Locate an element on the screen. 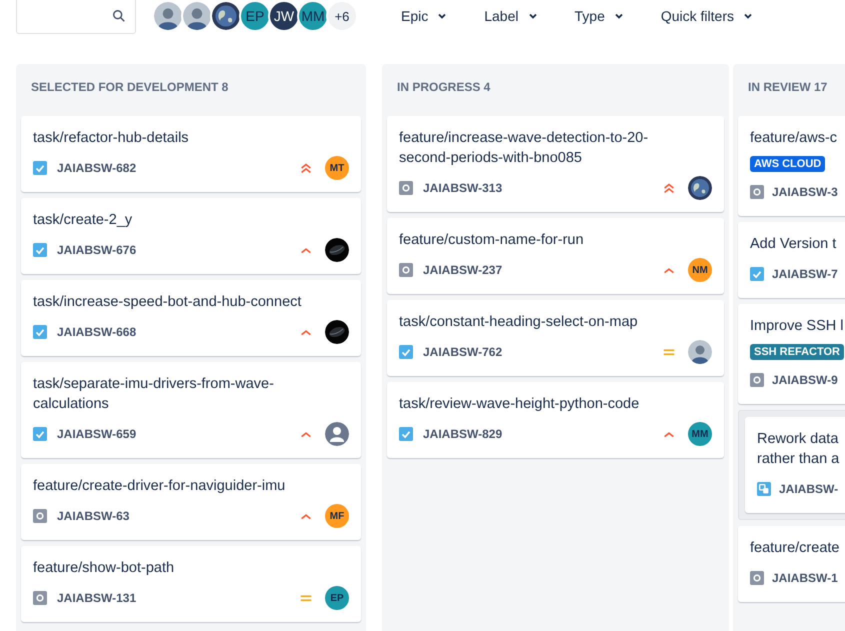 This screenshot has height=631, width=845. issue-card: feature/custom-name-for-run JAIABSW-237 NM is located at coordinates (555, 256).